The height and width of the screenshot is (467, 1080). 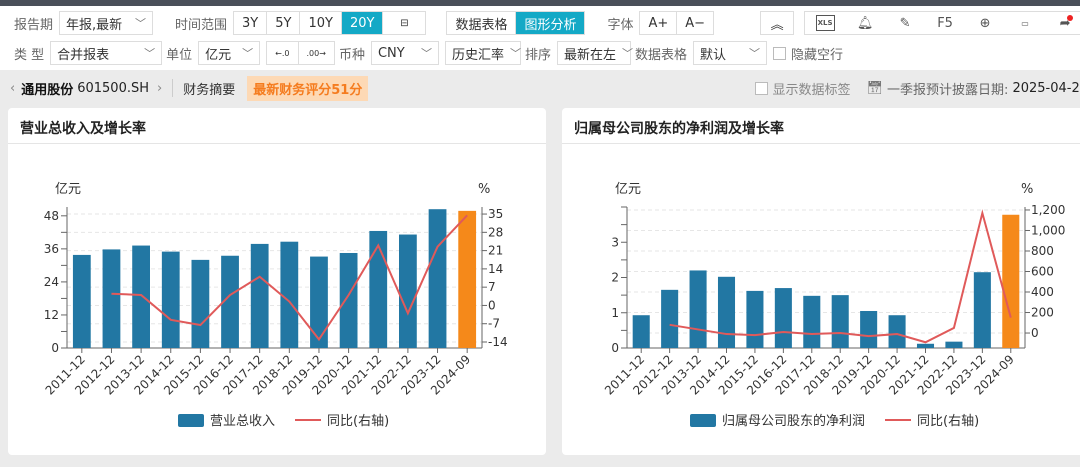 I want to click on chevron-up-double-icon: ︽, so click(x=777, y=25).